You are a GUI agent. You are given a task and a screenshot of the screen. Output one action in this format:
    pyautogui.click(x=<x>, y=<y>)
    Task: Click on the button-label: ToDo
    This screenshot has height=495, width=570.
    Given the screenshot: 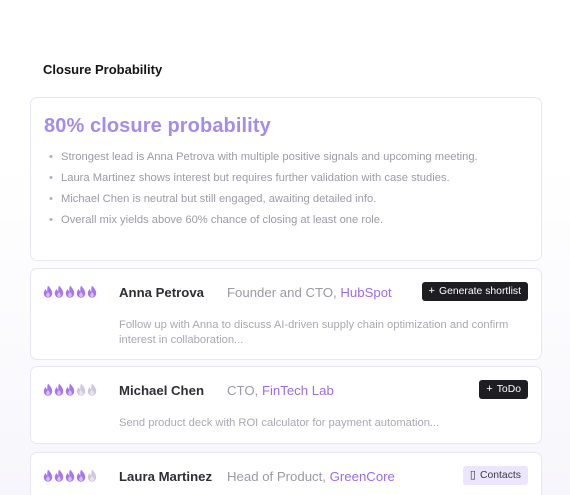 What is the action you would take?
    pyautogui.click(x=508, y=389)
    